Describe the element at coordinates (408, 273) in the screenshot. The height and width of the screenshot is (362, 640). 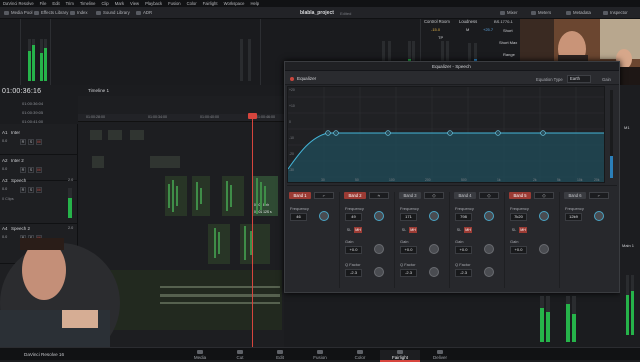
I see `band-3-q-field: -2.3` at that location.